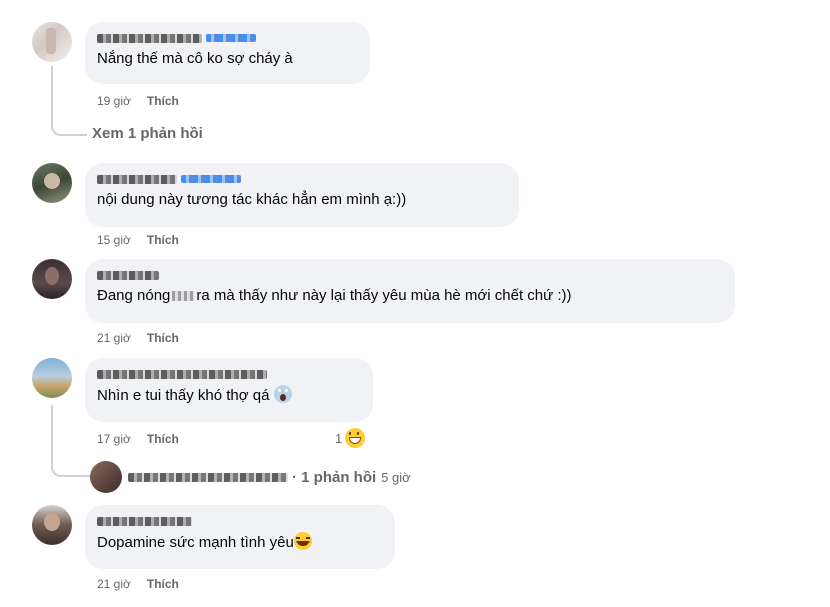  I want to click on grinning-emoji, so click(355, 438).